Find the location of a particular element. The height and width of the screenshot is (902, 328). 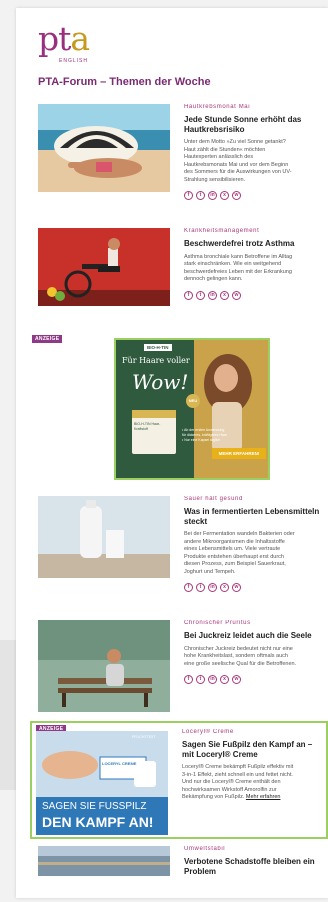

ad-cta-button: MEHR ERFAHREN! is located at coordinates (239, 453).